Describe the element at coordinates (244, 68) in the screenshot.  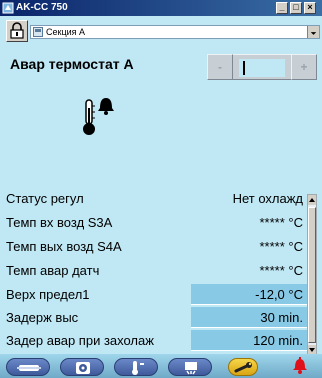
I see `text-cursor` at that location.